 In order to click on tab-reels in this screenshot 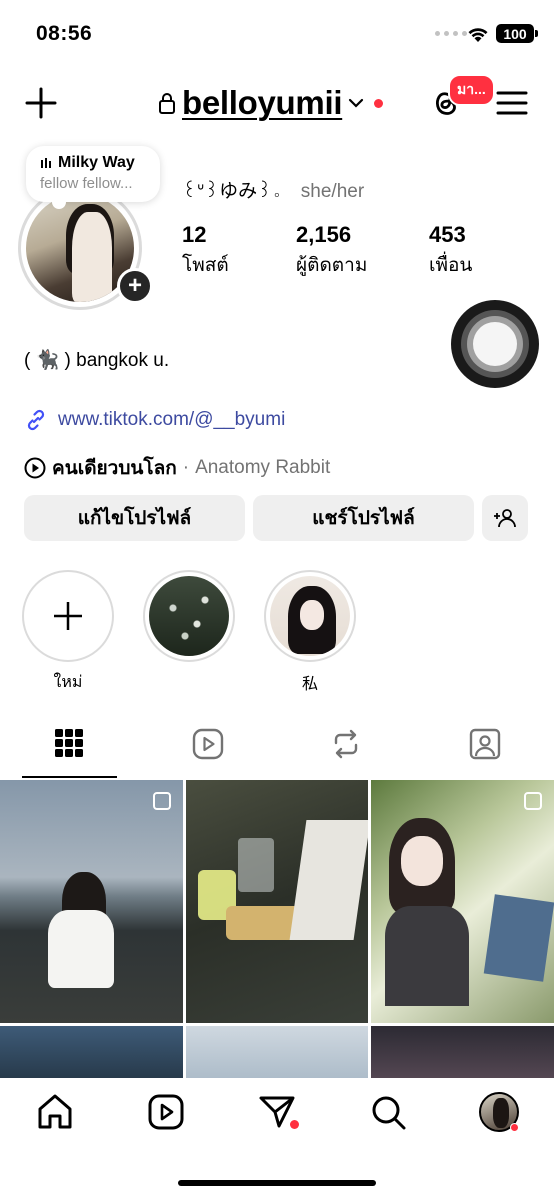, I will do `click(208, 747)`.